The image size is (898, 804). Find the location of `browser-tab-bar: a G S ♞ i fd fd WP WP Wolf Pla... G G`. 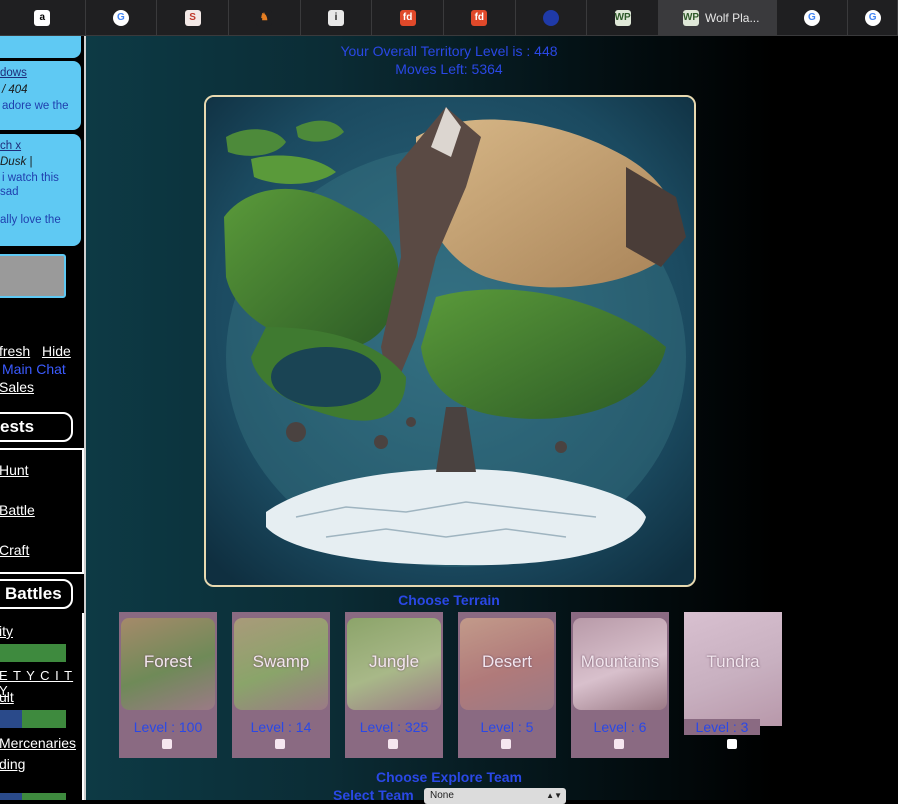

browser-tab-bar: a G S ♞ i fd fd WP WP Wolf Pla... G G is located at coordinates (449, 18).